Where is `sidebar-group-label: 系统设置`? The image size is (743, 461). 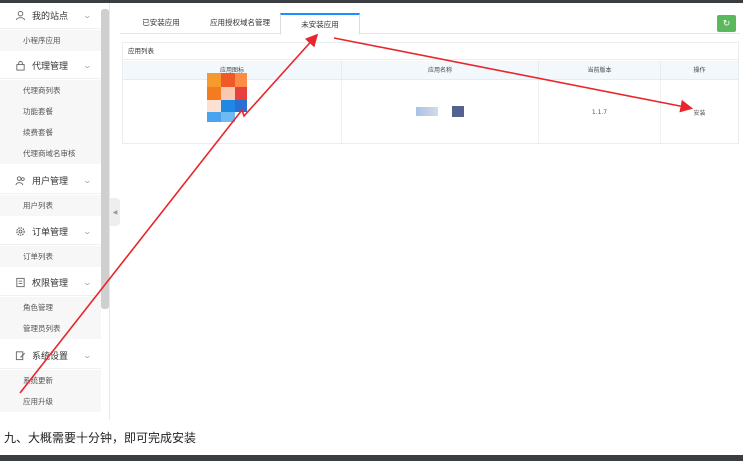
sidebar-group-label: 系统设置 is located at coordinates (50, 357).